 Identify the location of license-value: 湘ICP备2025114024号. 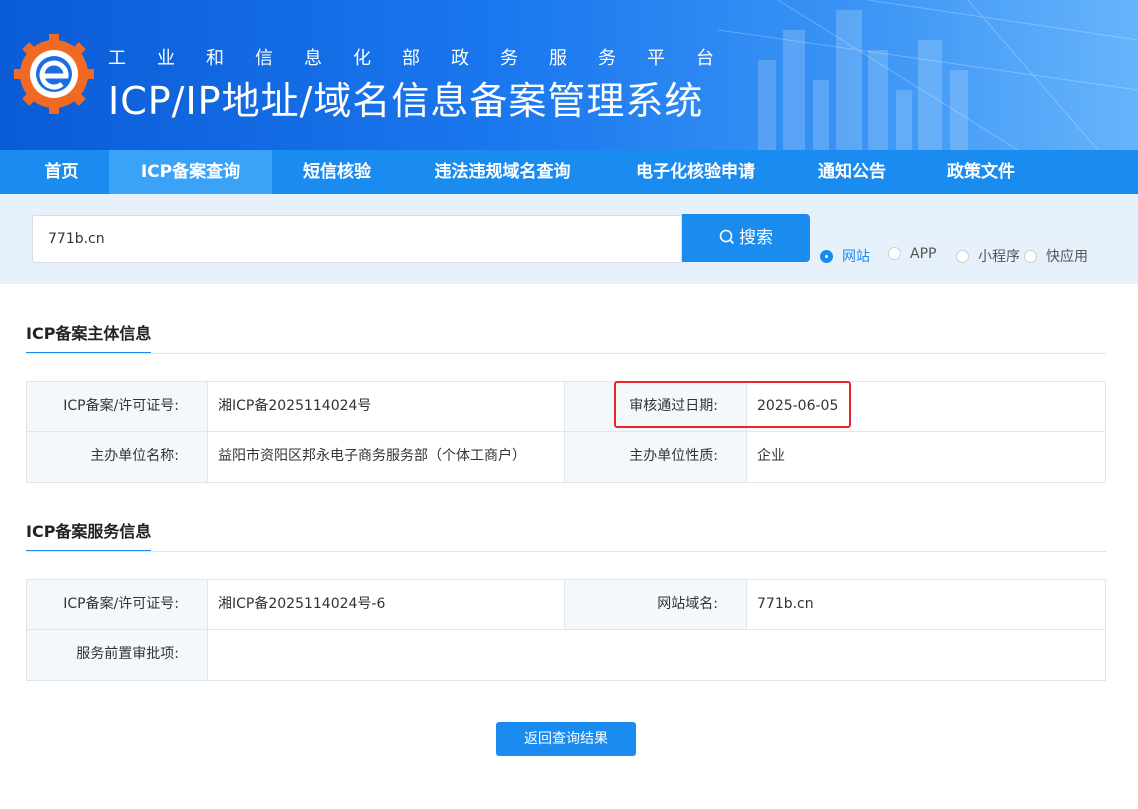
(386, 406).